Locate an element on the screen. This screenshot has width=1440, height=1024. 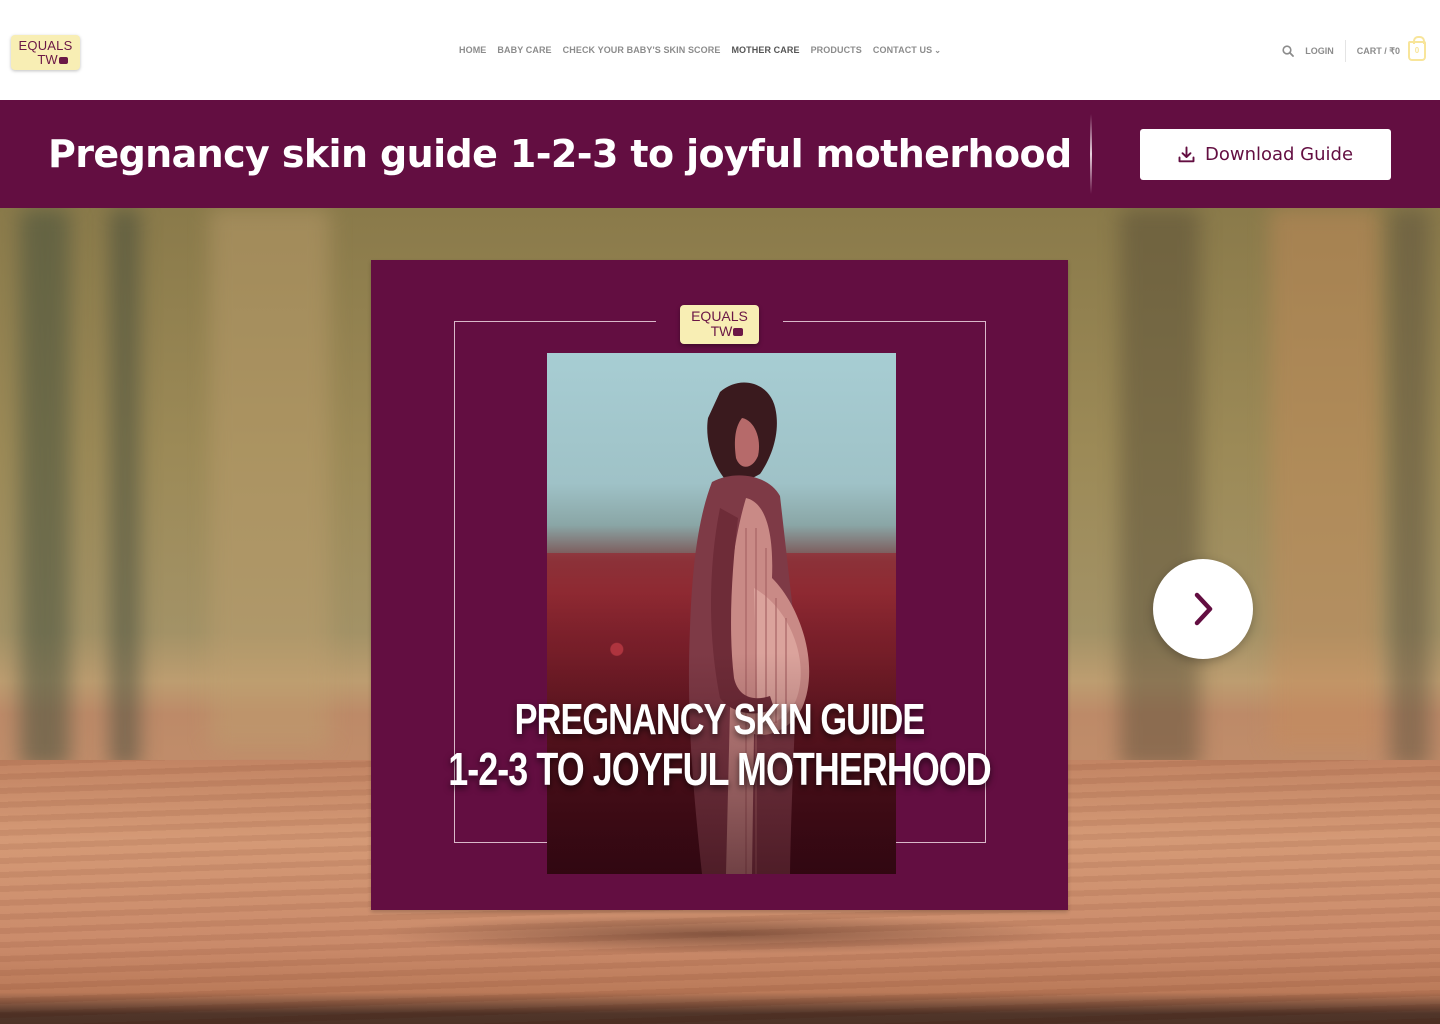
chevron-right-icon is located at coordinates (1203, 609).